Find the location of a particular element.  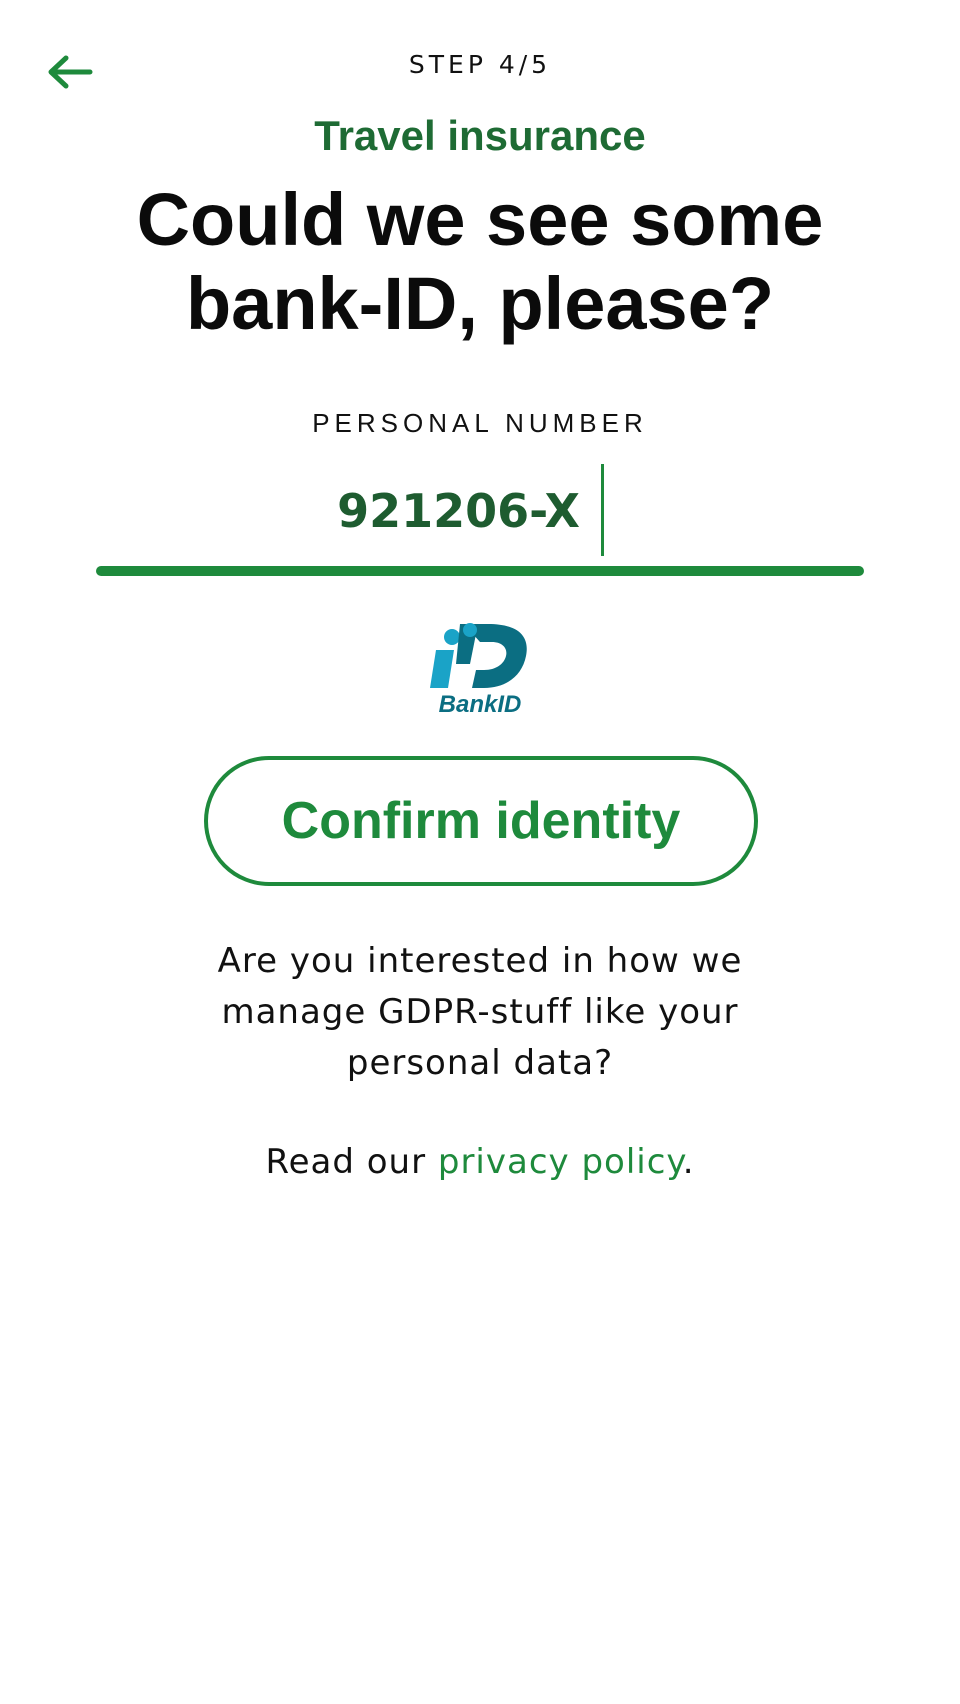

text-caret is located at coordinates (602, 510).